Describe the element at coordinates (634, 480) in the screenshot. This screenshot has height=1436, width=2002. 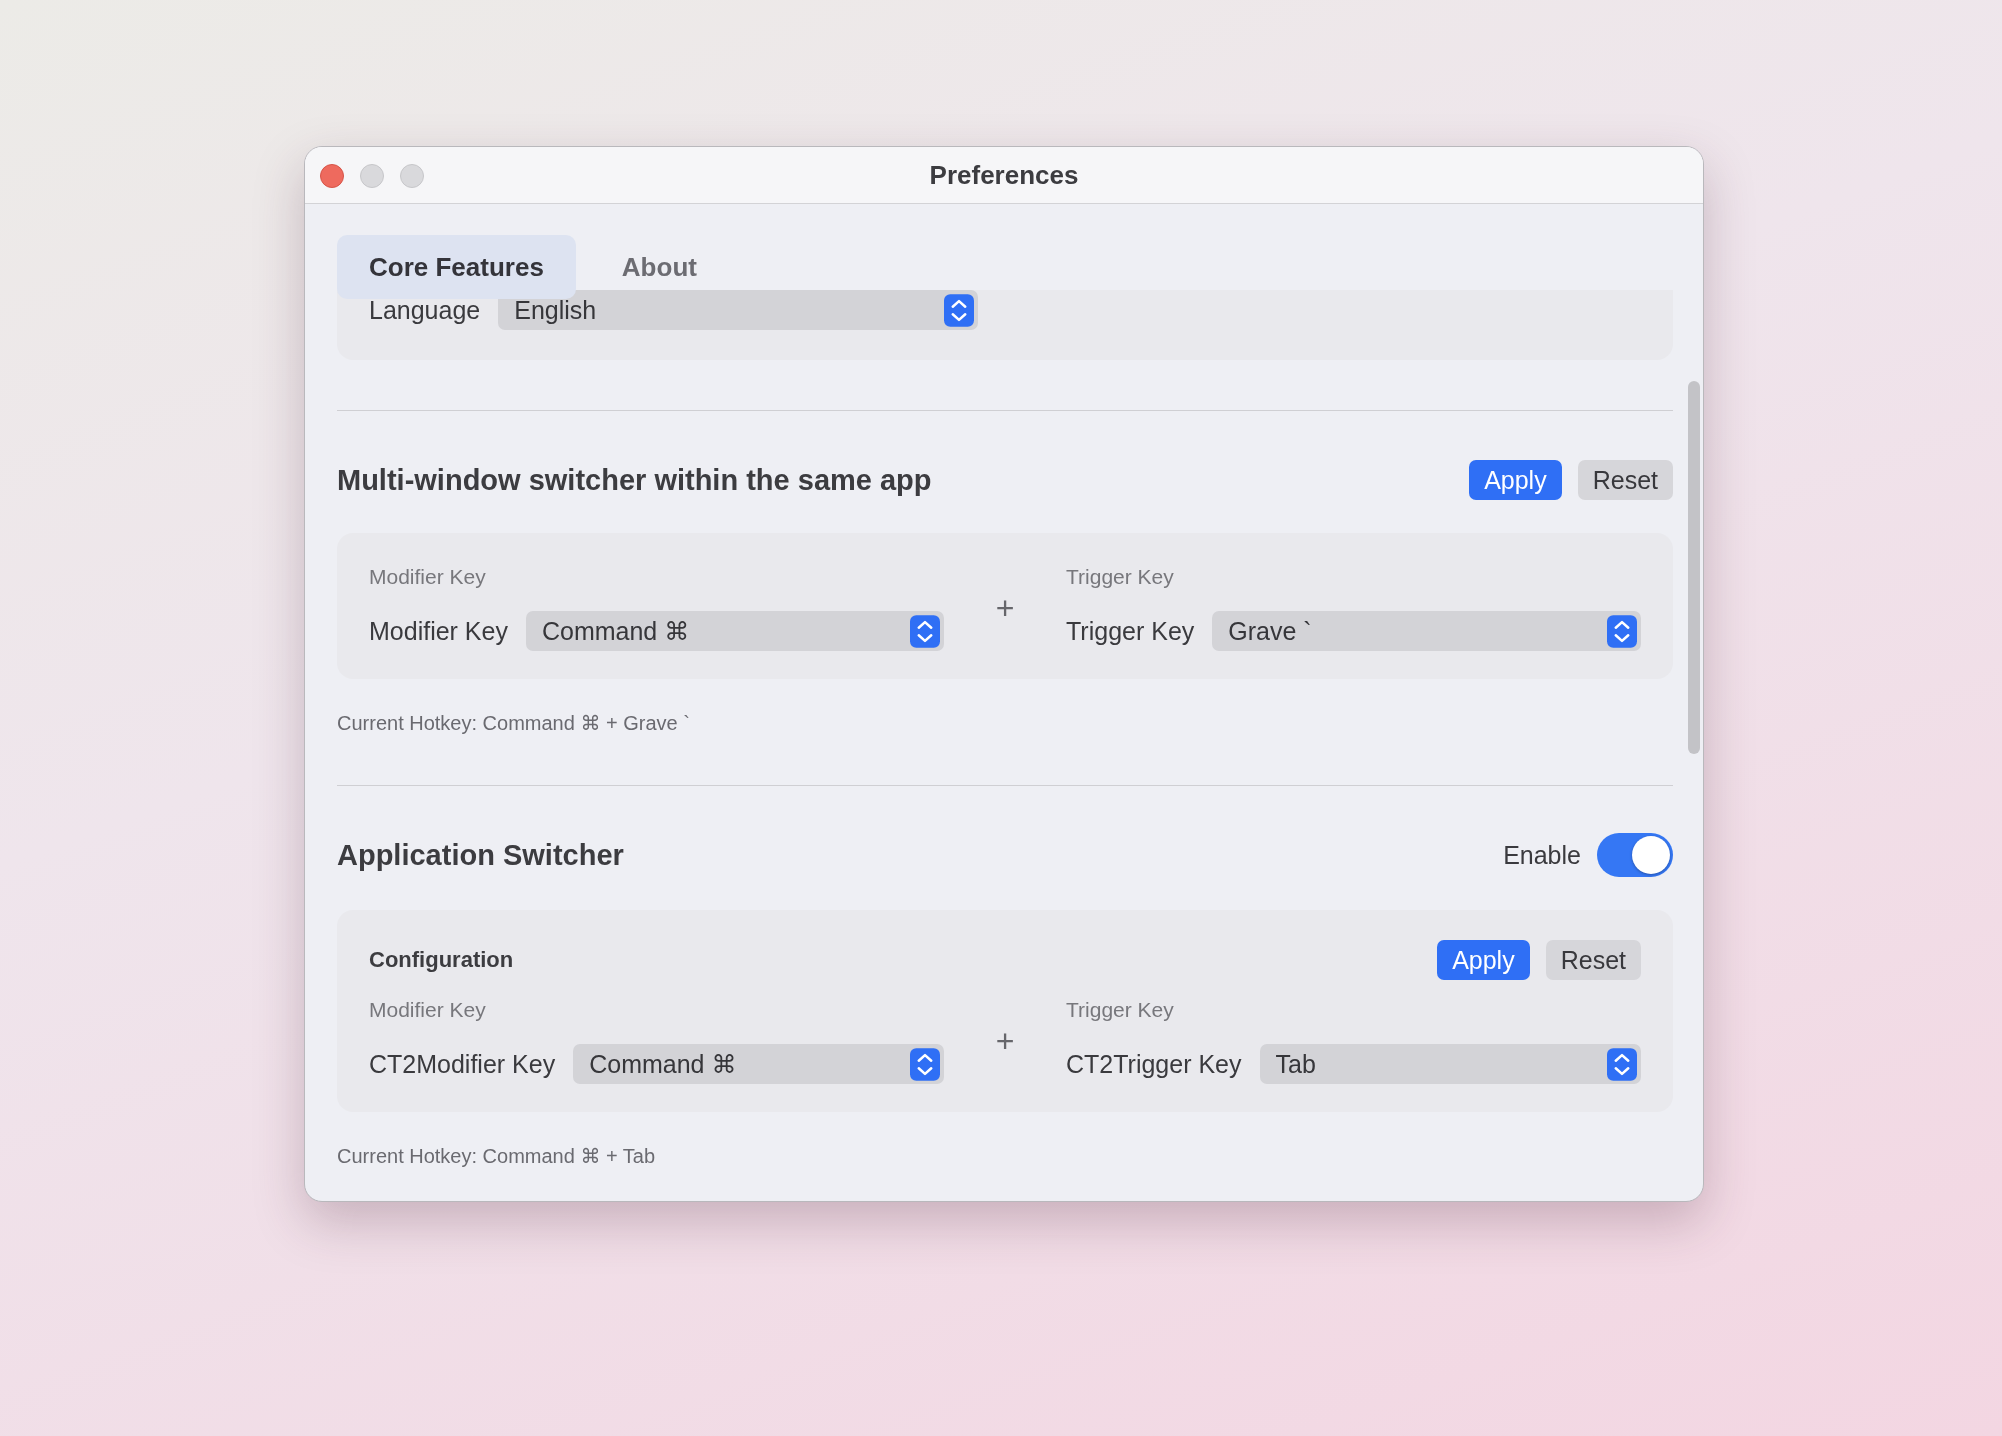
I see `section-title: Multi-window switcher within the same app` at that location.